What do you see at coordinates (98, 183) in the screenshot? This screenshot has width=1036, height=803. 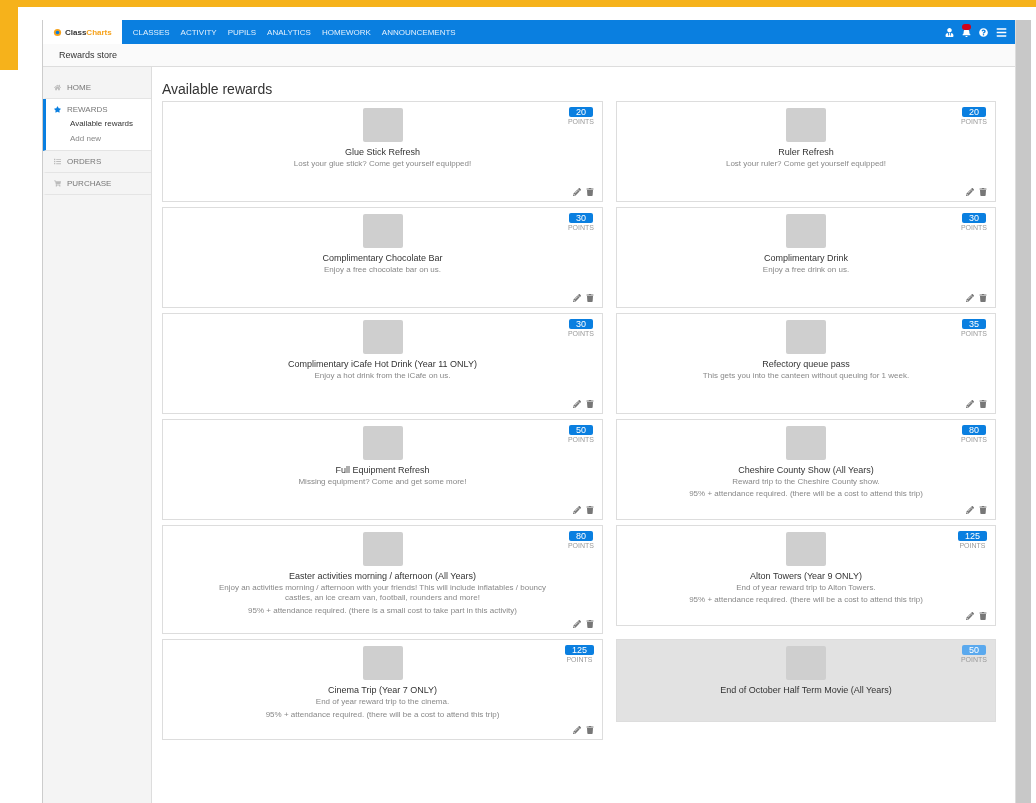 I see `sidebar-item: PURCHASE` at bounding box center [98, 183].